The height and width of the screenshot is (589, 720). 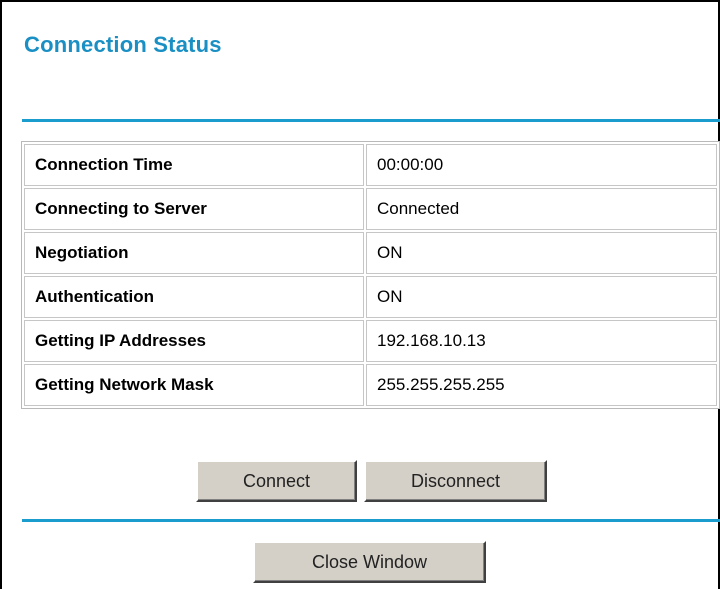 I want to click on table-row-getting-ip-addresses: Getting IP Addresses 192.168.10.13, so click(x=370, y=341).